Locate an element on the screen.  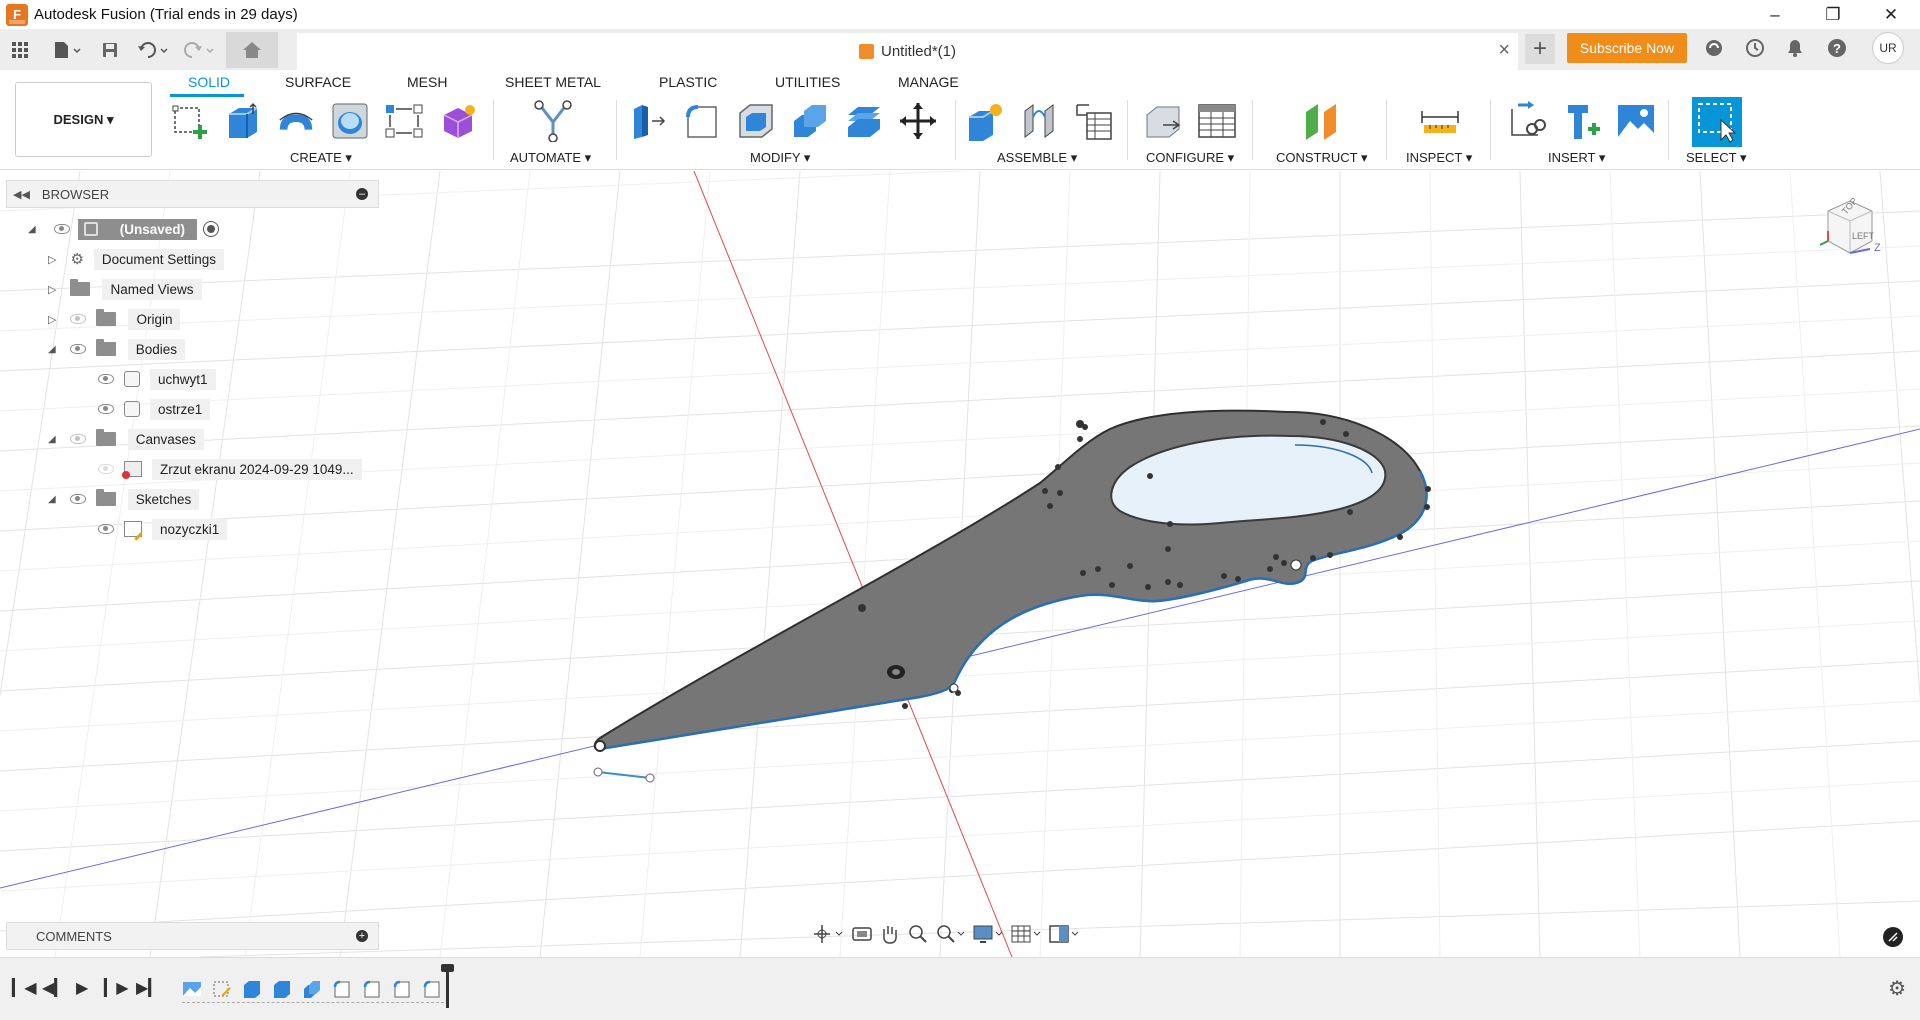
group-automate: AUTOMATE ▾ is located at coordinates (550, 158).